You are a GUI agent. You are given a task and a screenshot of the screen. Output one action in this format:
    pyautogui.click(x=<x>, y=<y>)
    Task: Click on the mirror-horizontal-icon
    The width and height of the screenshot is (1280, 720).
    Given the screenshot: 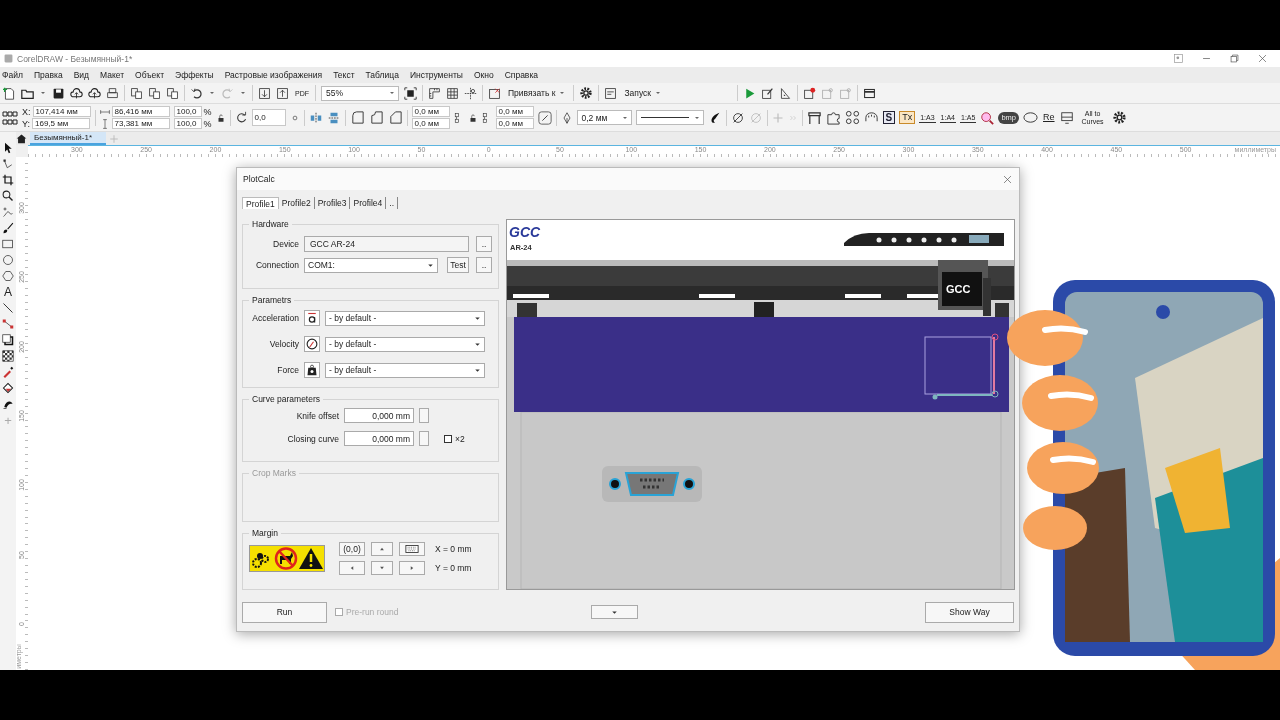 What is the action you would take?
    pyautogui.click(x=315, y=117)
    